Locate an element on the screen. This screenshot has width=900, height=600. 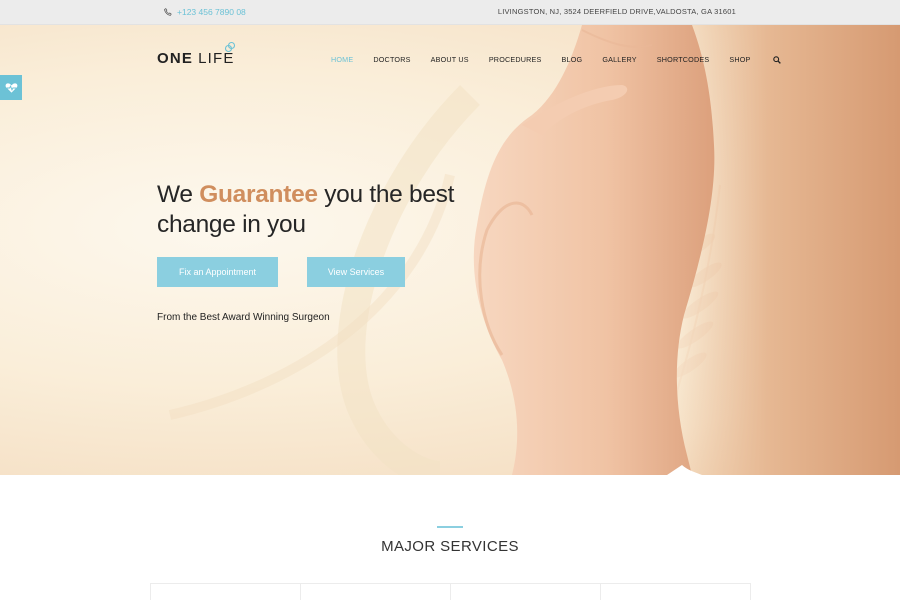
nav-item-blog: BLOG is located at coordinates (572, 59).